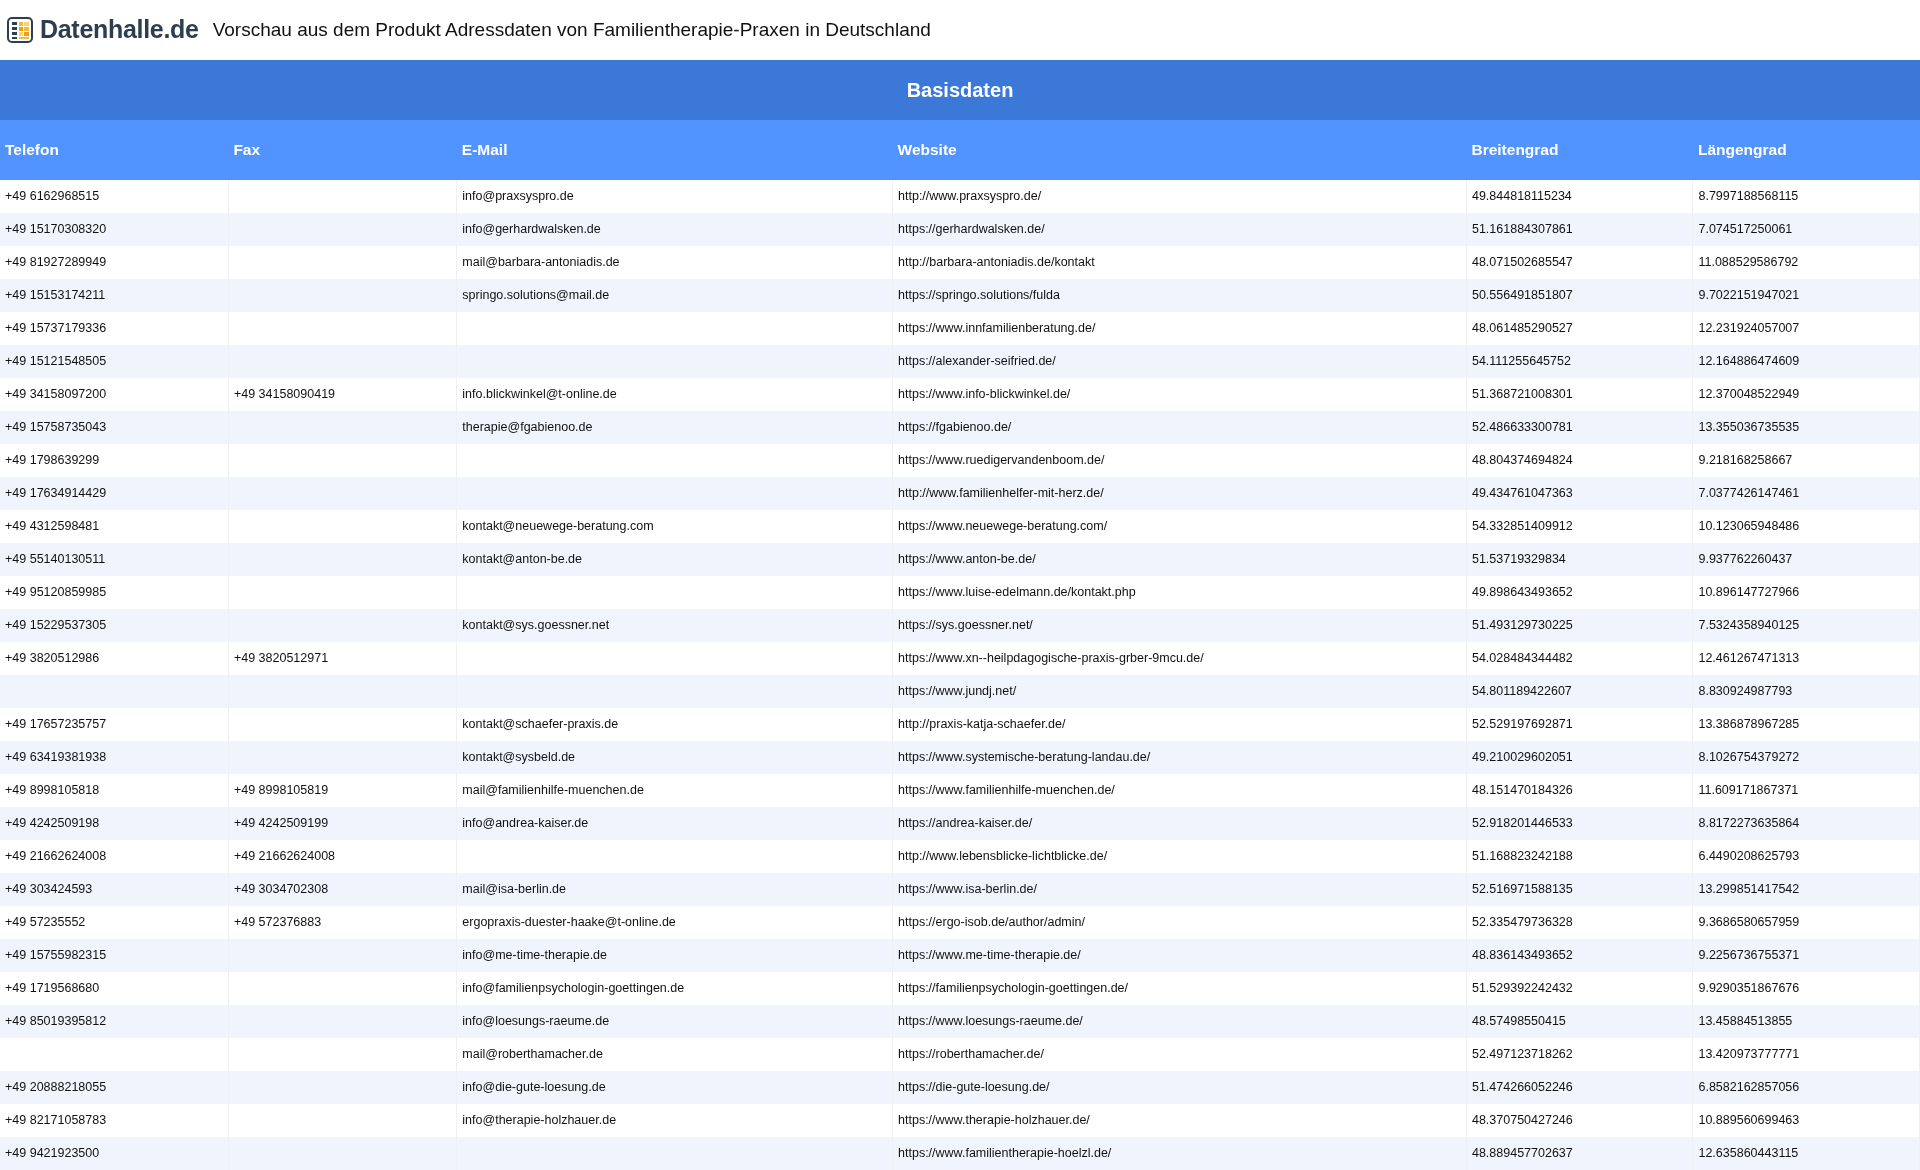 The image size is (1920, 1170). I want to click on table-cell: https://alexander-seifried.de/, so click(1179, 361).